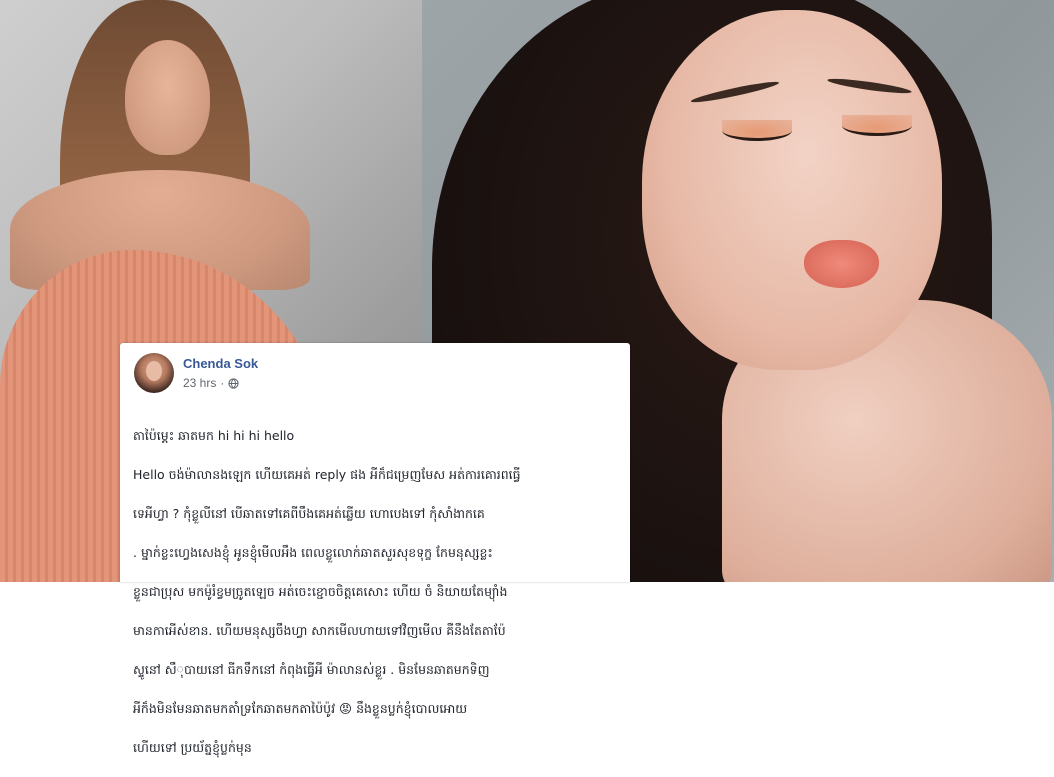 The image size is (1054, 777). I want to click on lips-shape, so click(841, 264).